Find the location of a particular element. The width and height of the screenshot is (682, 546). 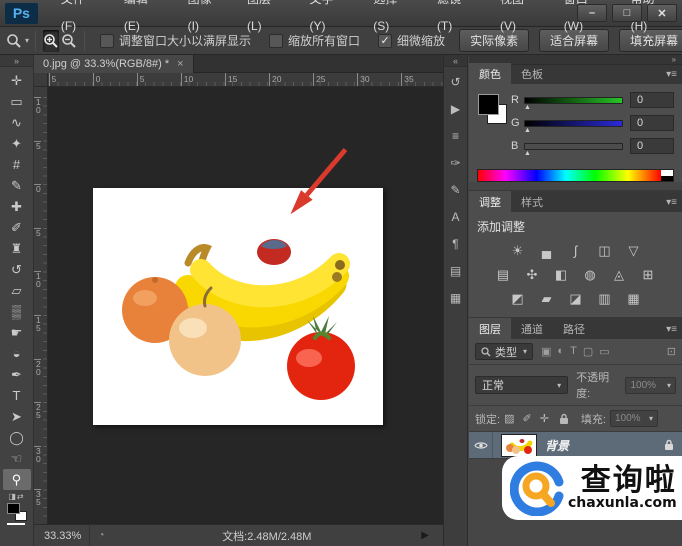

color-spectrum-bar is located at coordinates (575, 175).